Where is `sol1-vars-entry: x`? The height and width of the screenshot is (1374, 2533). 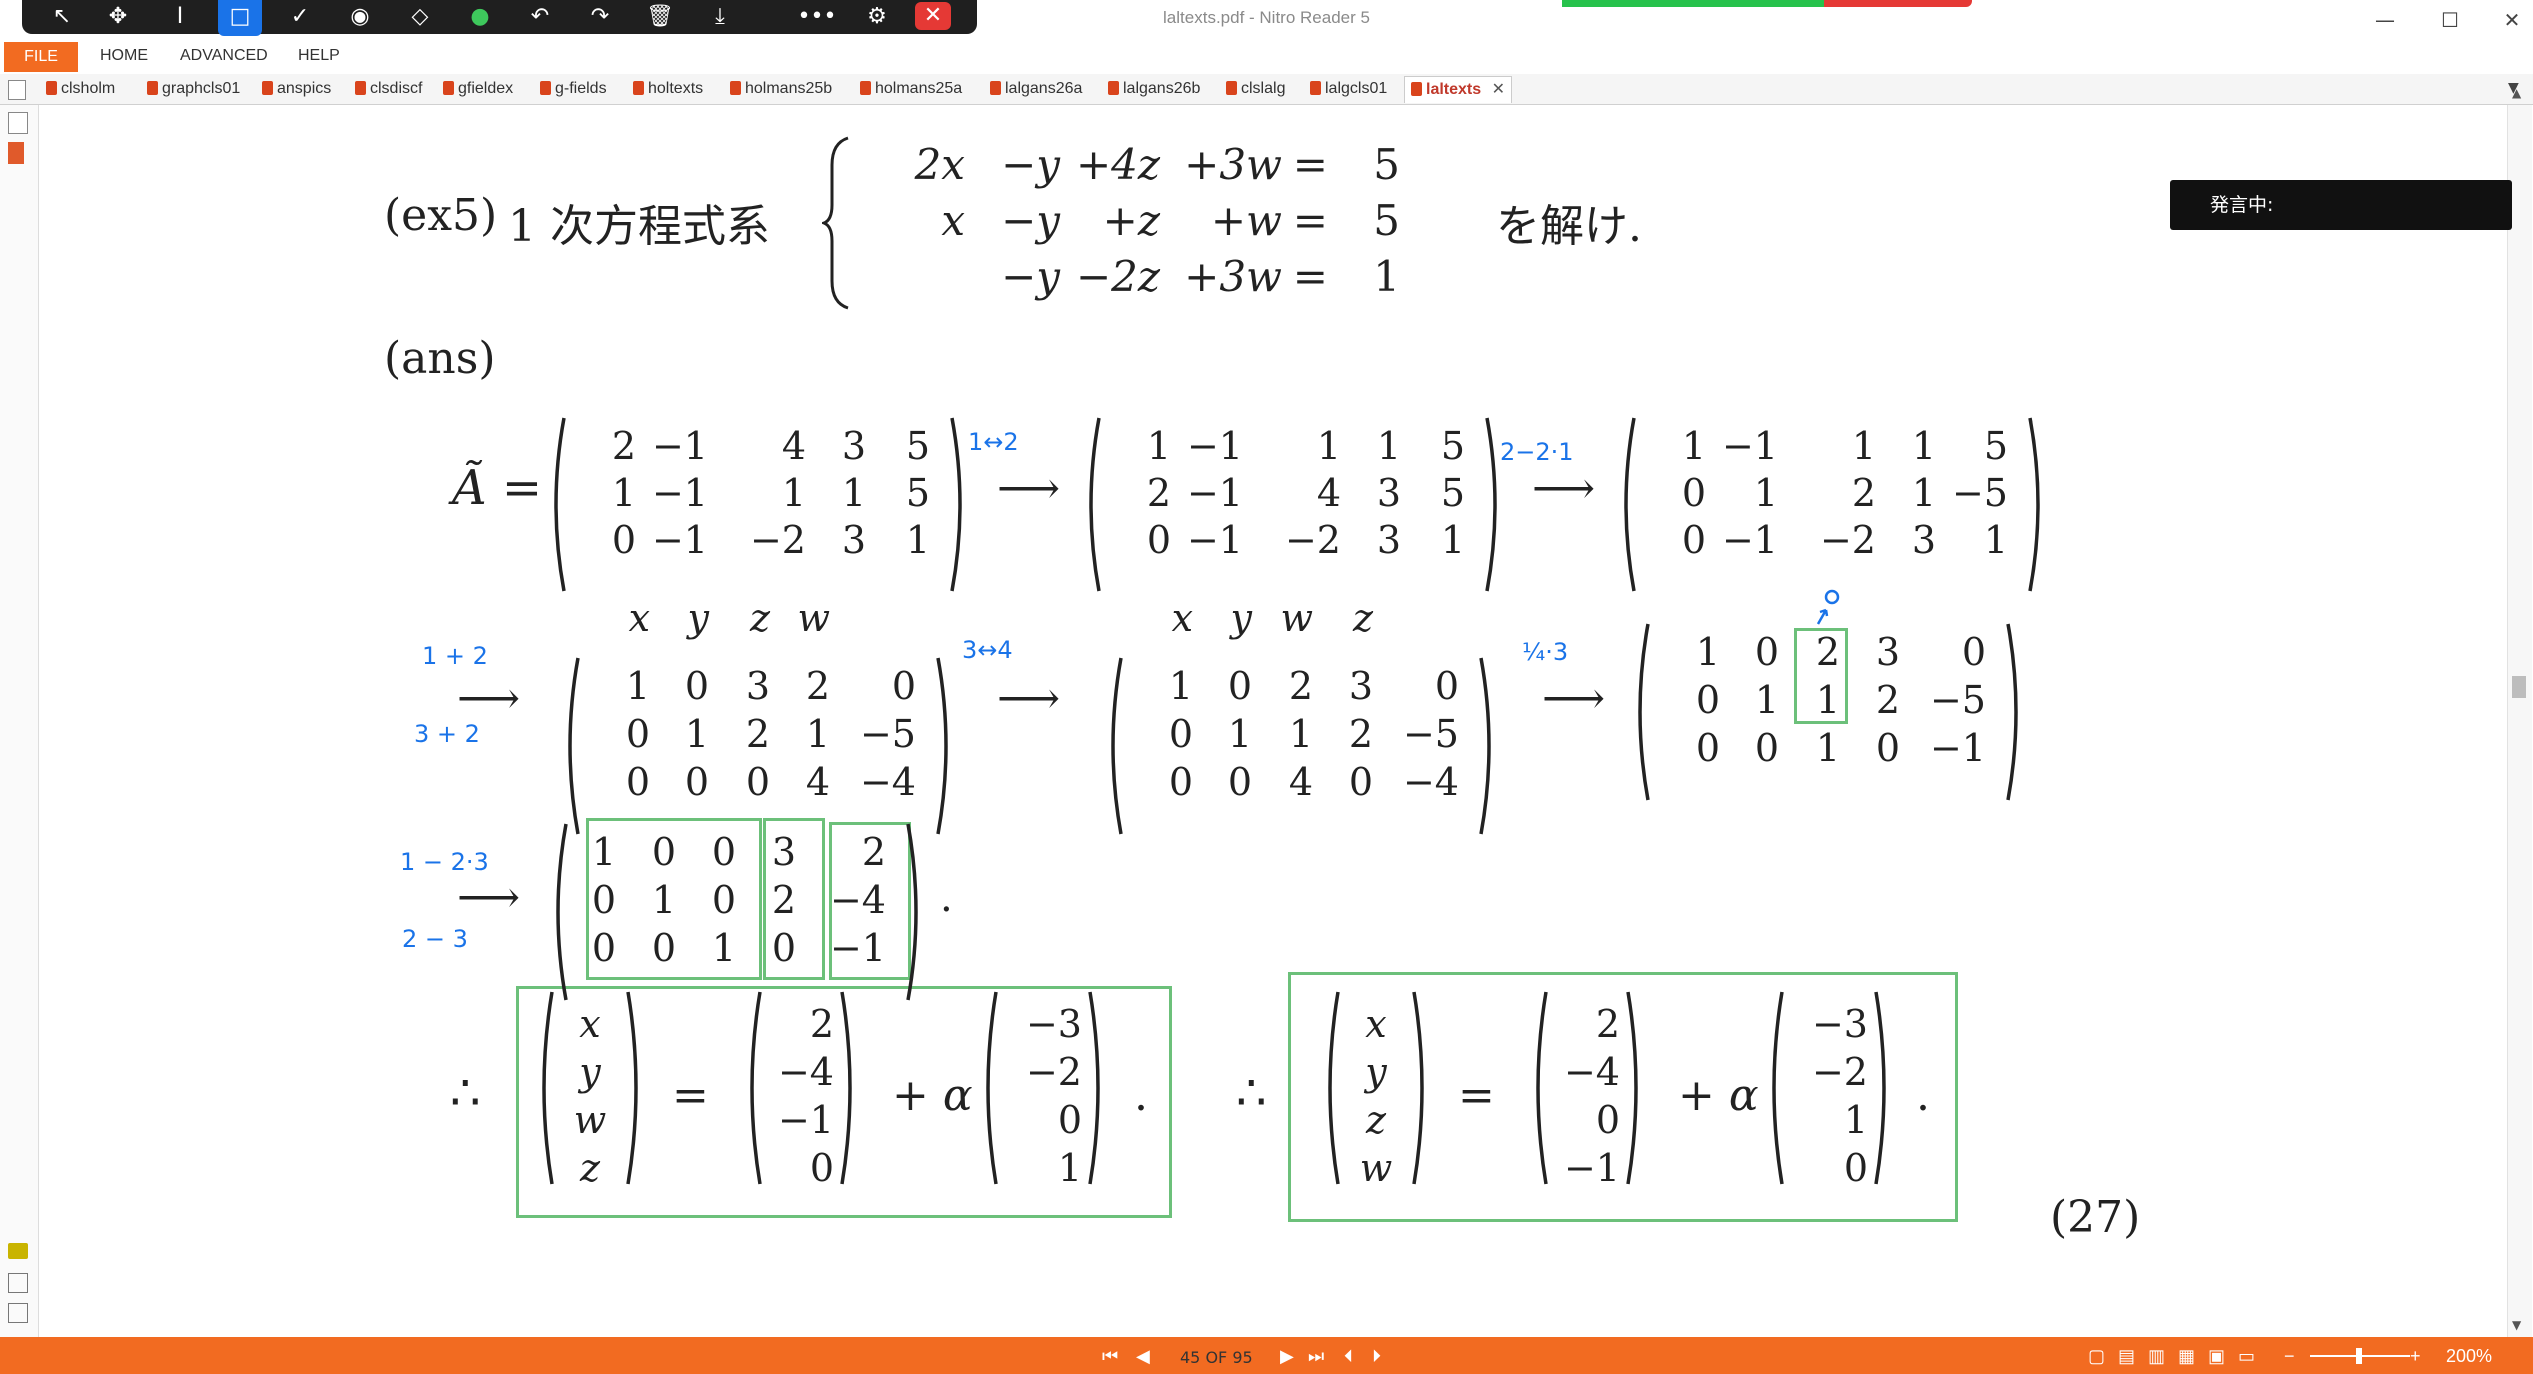
sol1-vars-entry: x is located at coordinates (590, 1024).